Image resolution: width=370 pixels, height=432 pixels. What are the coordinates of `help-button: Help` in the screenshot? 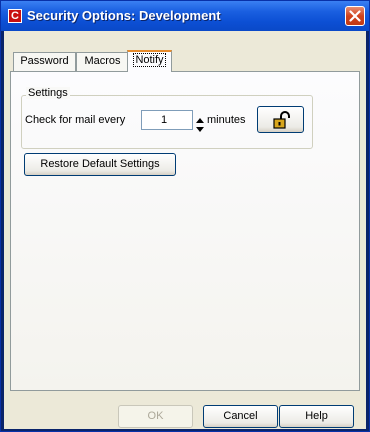 It's located at (316, 416).